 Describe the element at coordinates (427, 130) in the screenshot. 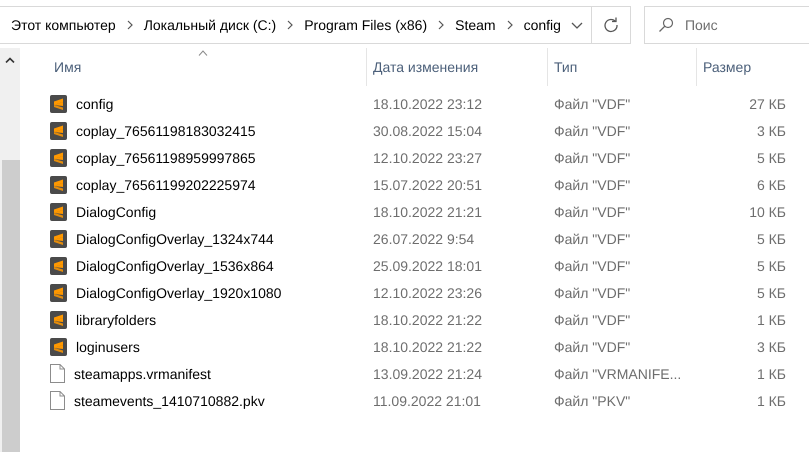

I see `modified-date: 30.08.2022 15:04` at that location.